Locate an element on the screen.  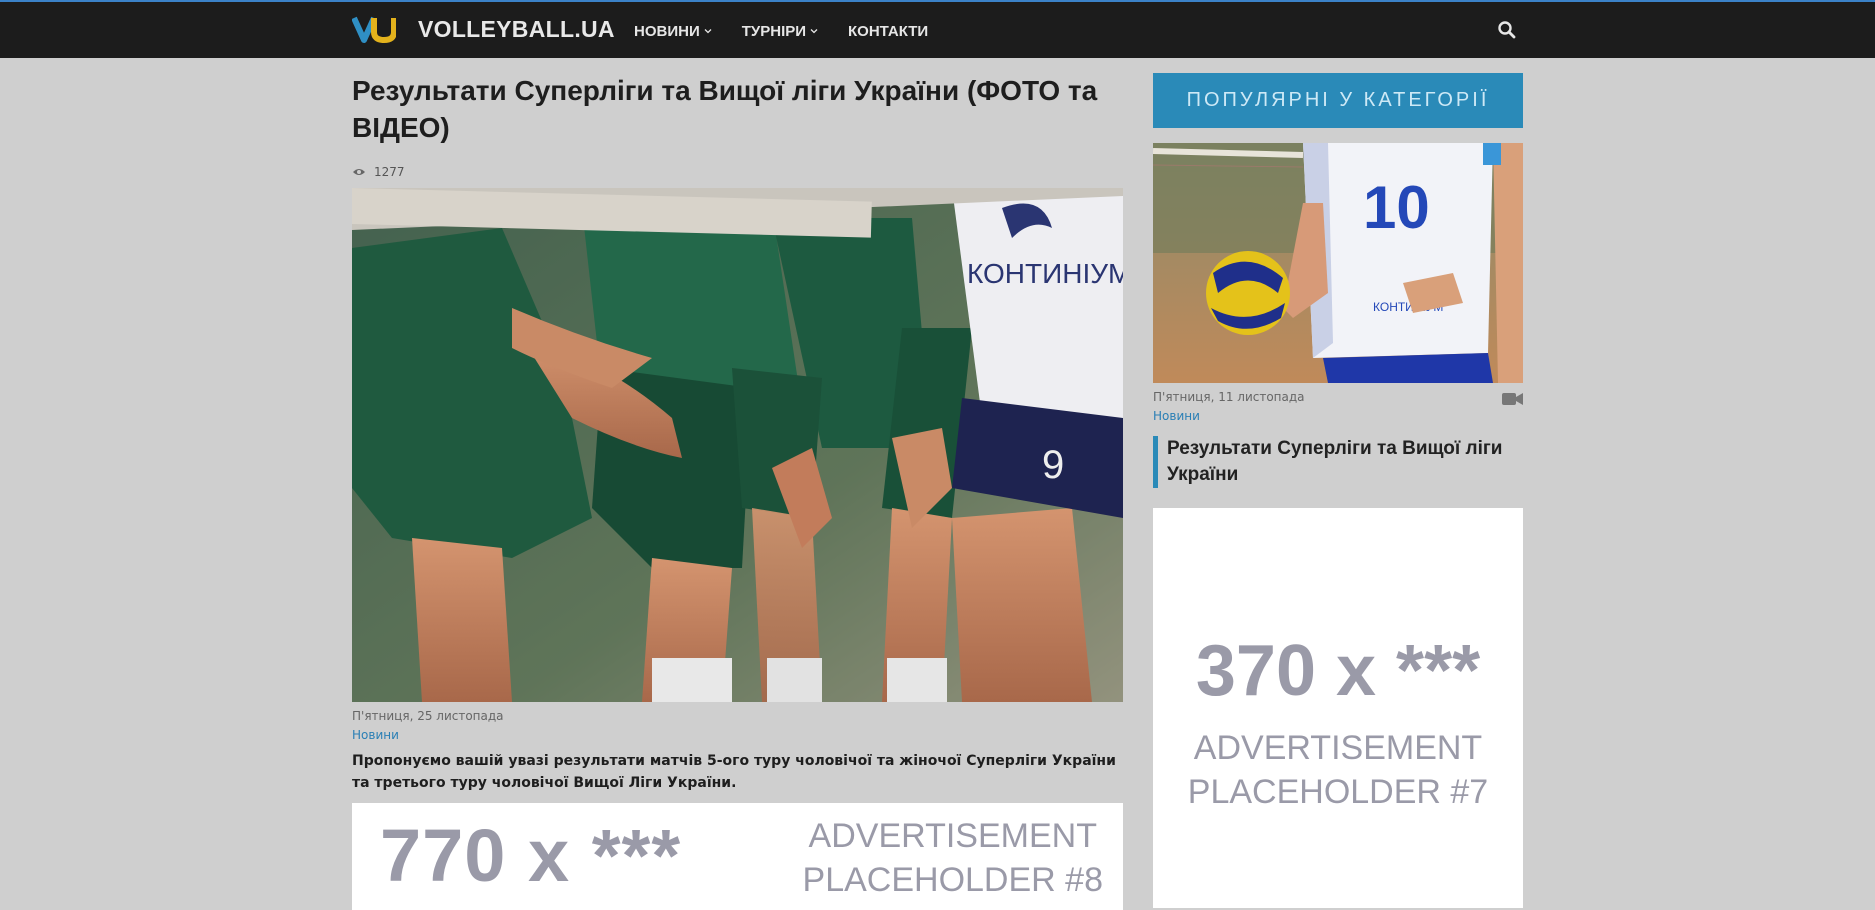
main-nav: НОВИНИ ТУРНІРИ КОНТАКТИ is located at coordinates (796, 31).